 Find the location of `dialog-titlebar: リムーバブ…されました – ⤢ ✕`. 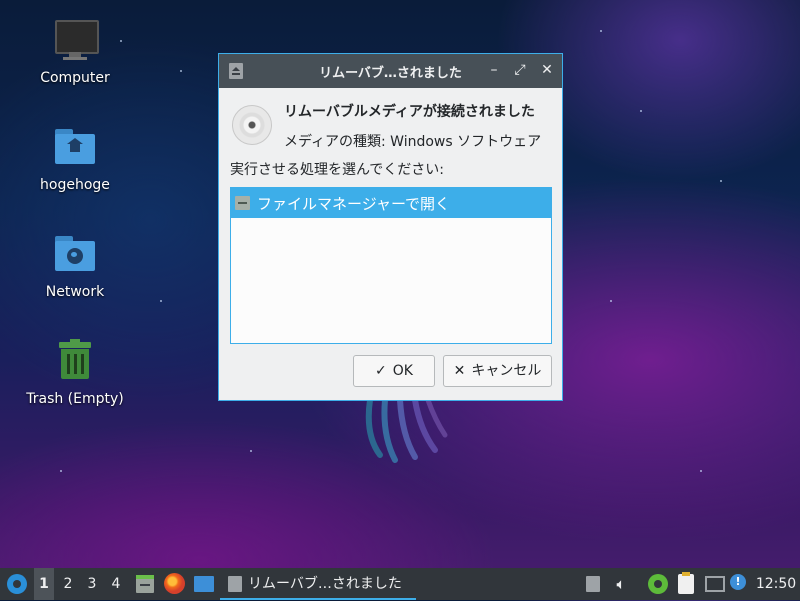

dialog-titlebar: リムーバブ…されました – ⤢ ✕ is located at coordinates (390, 71).